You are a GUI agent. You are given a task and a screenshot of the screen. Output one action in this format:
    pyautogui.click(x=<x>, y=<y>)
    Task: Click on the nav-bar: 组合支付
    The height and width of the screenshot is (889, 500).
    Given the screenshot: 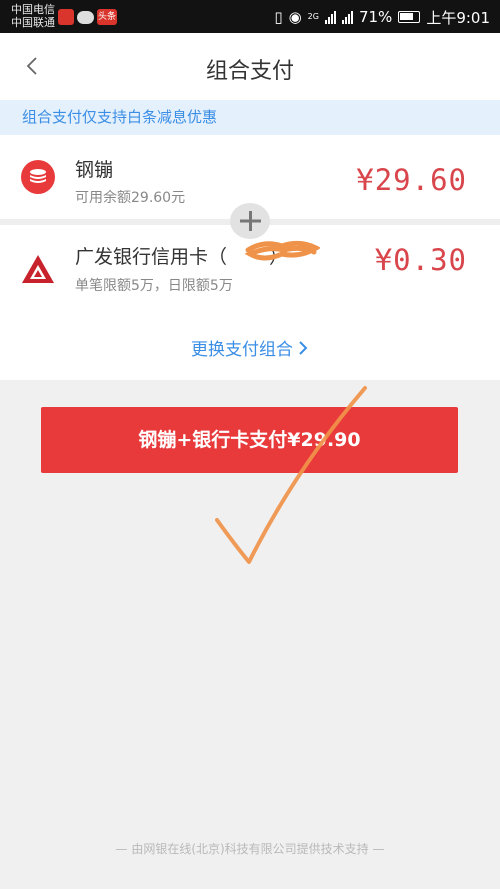 What is the action you would take?
    pyautogui.click(x=250, y=66)
    